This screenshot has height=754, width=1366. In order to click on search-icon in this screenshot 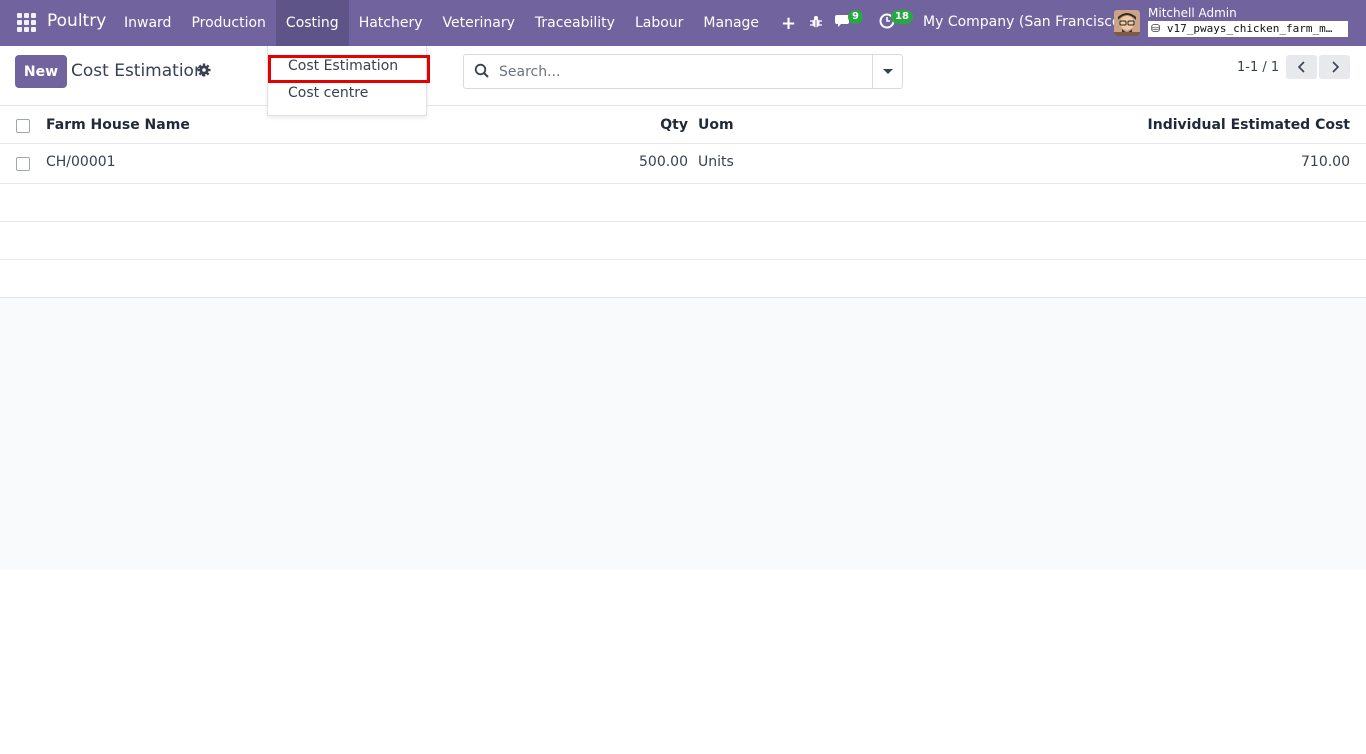, I will do `click(482, 71)`.